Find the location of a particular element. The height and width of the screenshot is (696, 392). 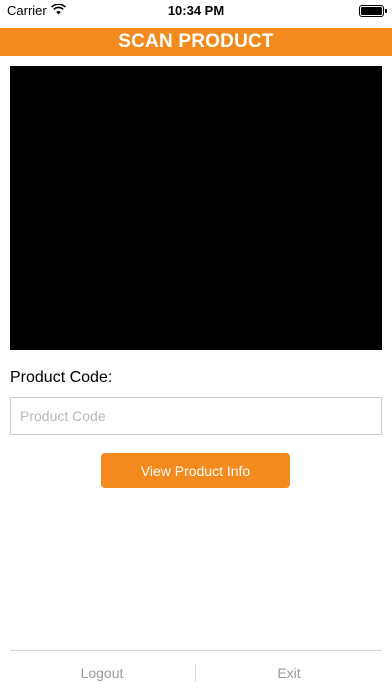

logout-button: Logout is located at coordinates (102, 673).